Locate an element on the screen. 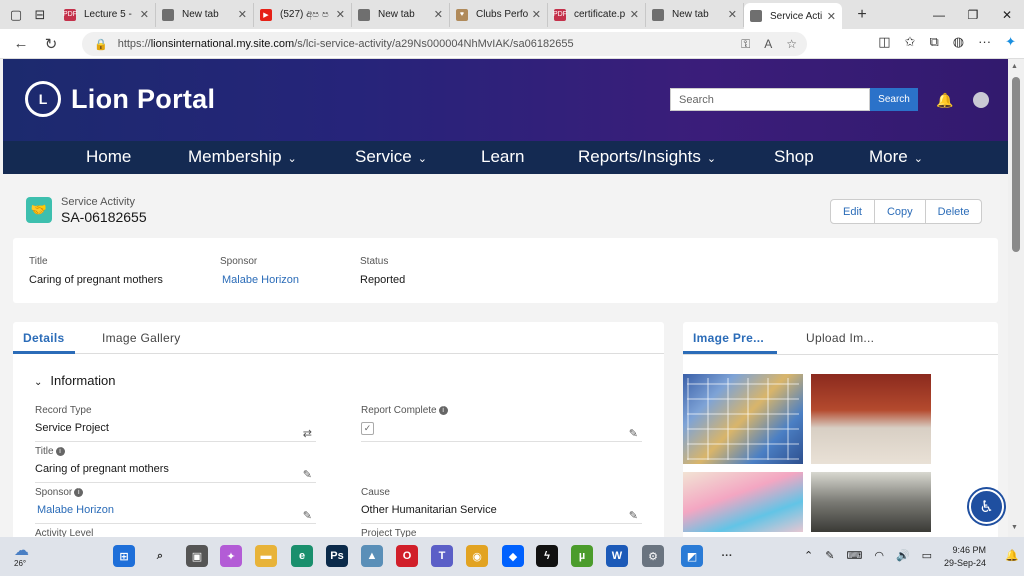 This screenshot has width=1024, height=576. browser-tab: PDF certificate.p ✕ is located at coordinates (597, 14).